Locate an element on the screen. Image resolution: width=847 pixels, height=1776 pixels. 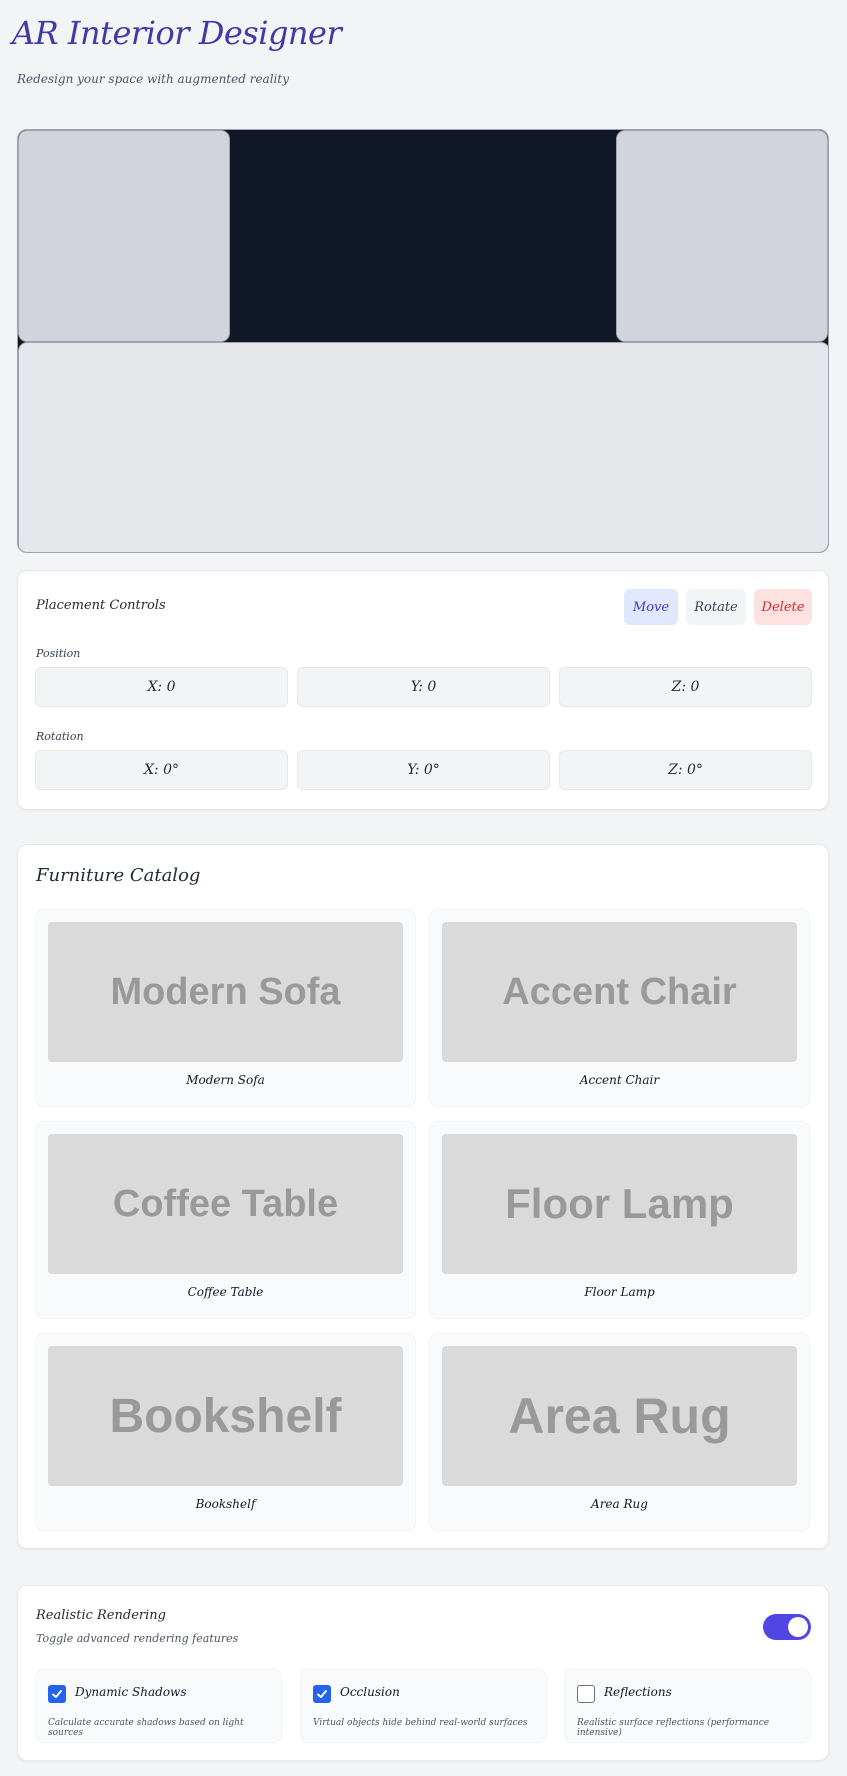
catalog-item-accent-chair: Accent Chair Accent Chair is located at coordinates (619, 1008).